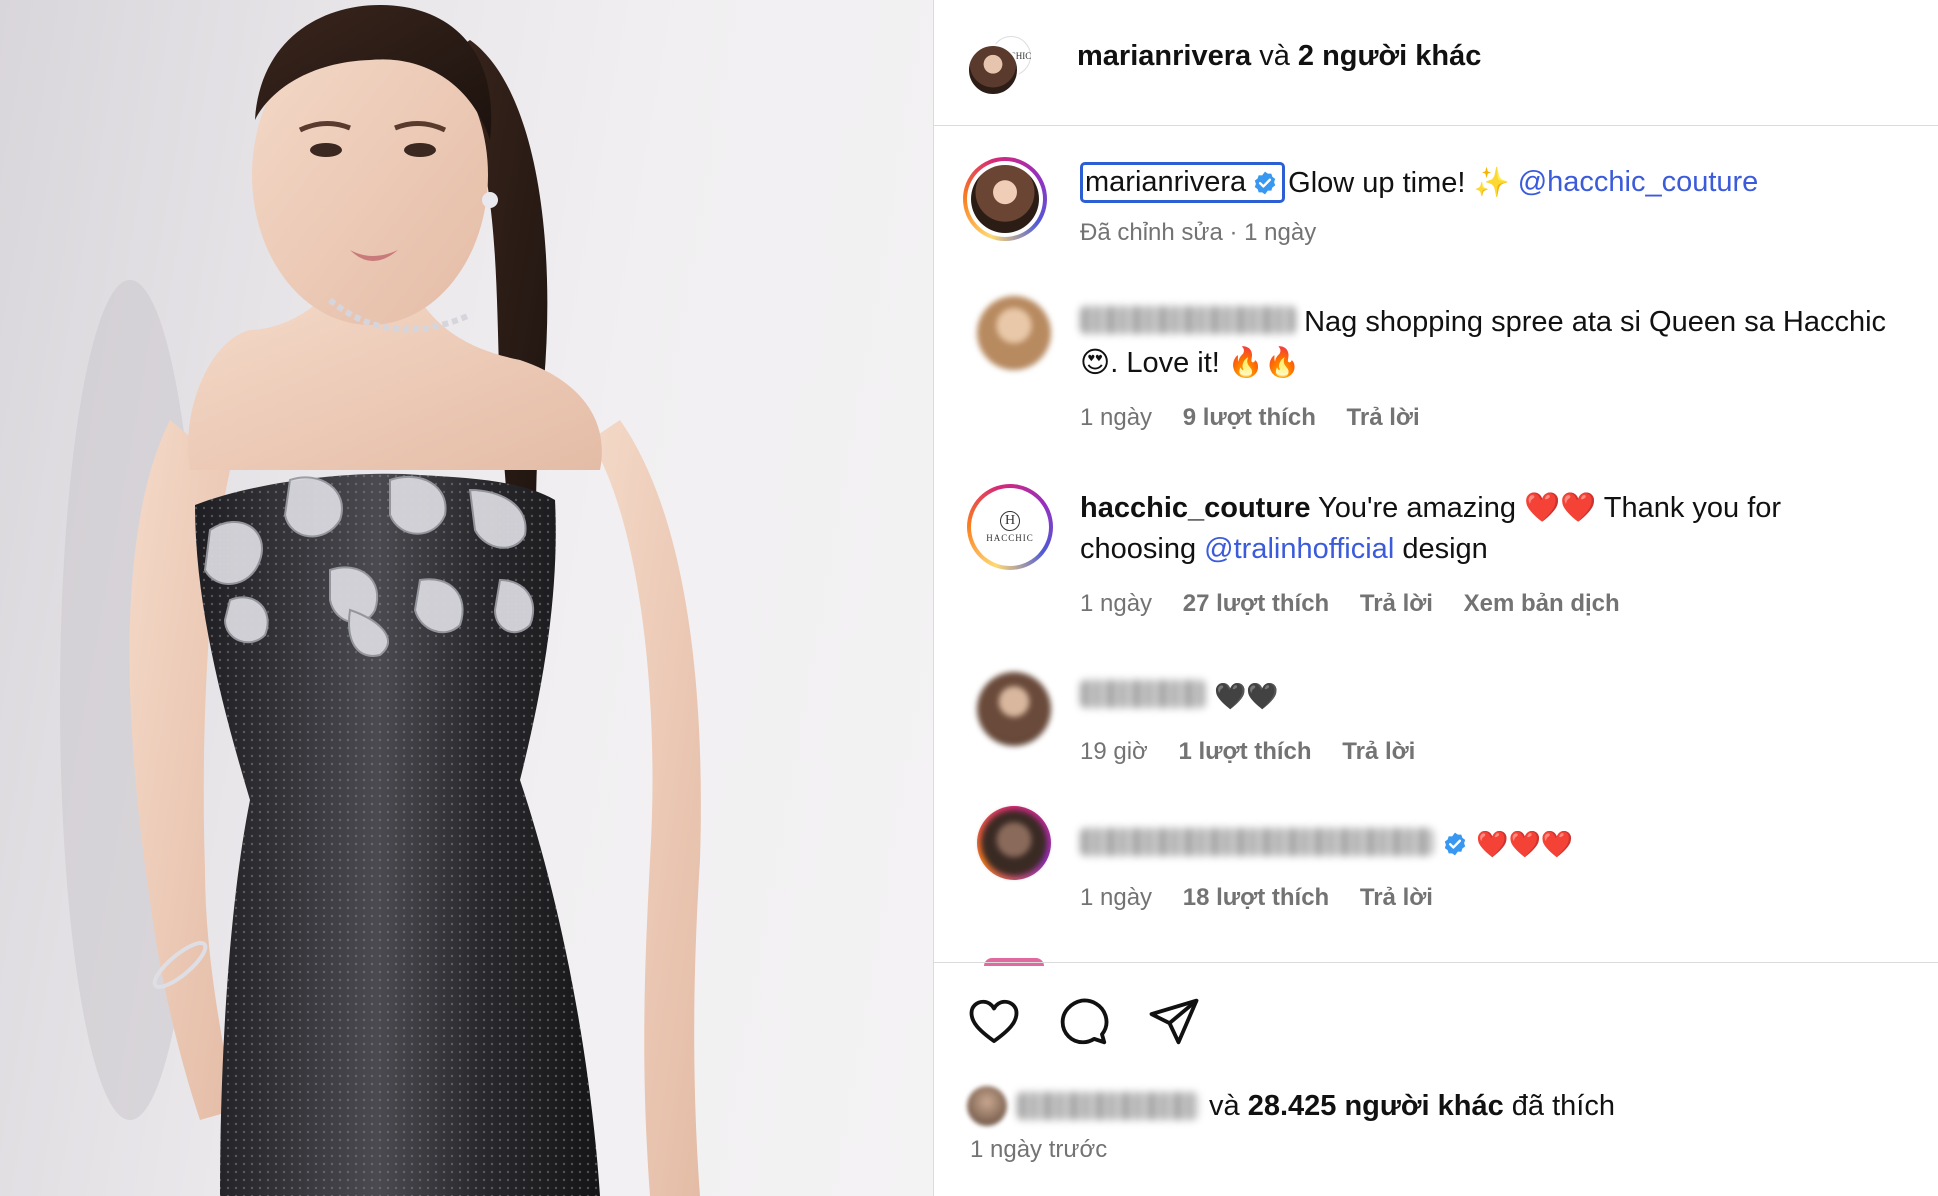  Describe the element at coordinates (1638, 182) in the screenshot. I see `caption-mention-link: @hacchic_couture` at that location.